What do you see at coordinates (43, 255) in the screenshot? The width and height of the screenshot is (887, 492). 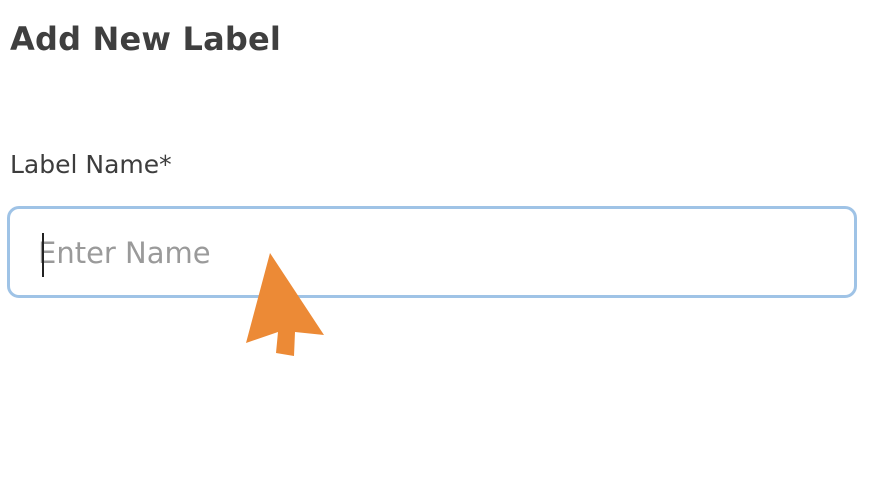 I see `text-caret` at bounding box center [43, 255].